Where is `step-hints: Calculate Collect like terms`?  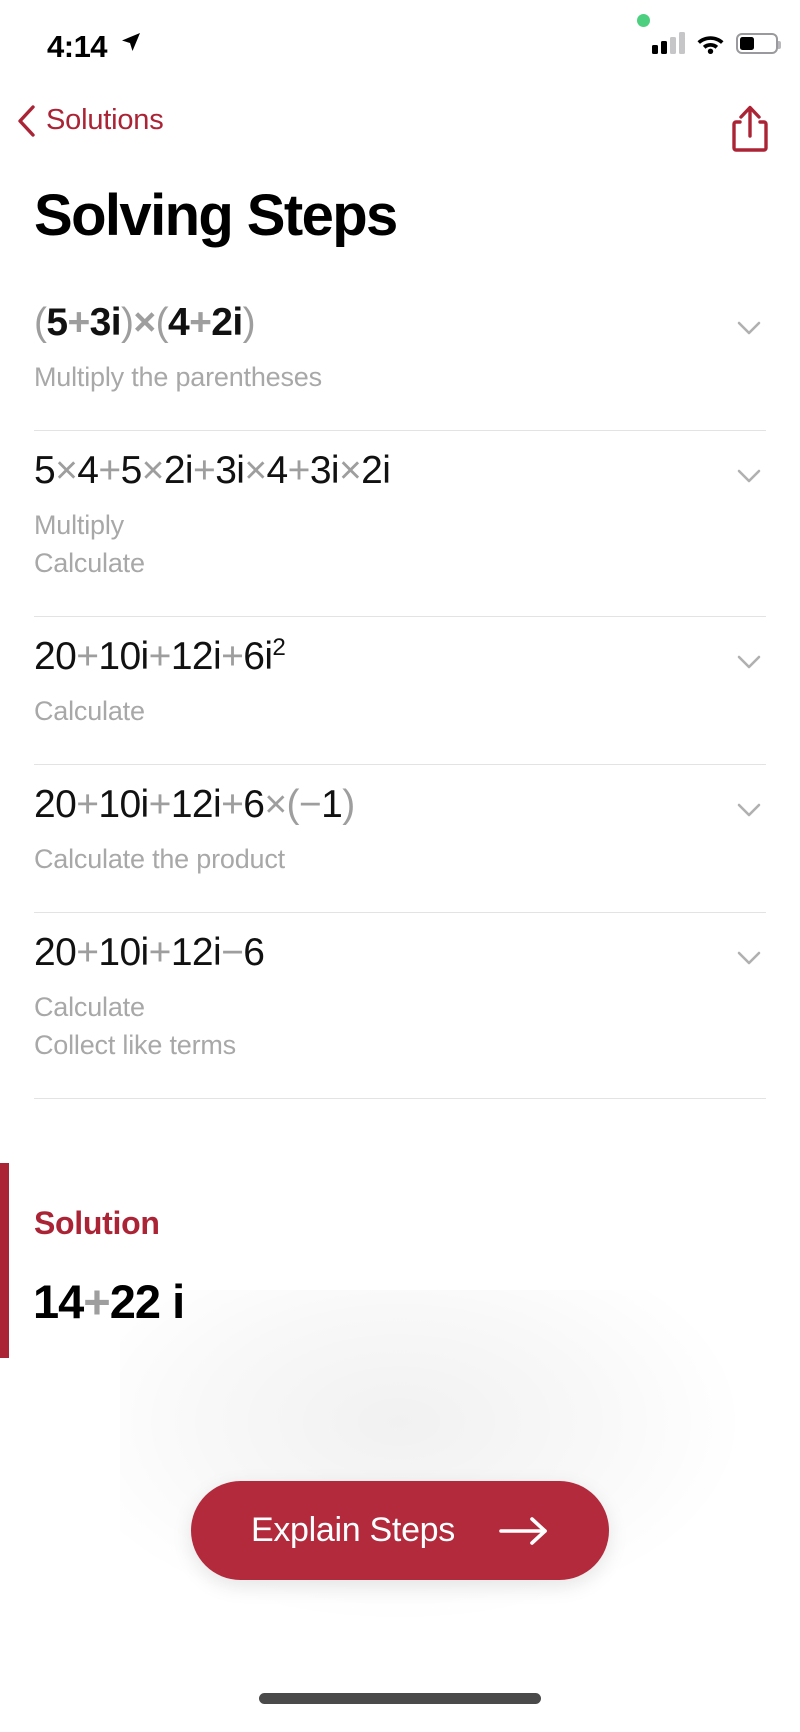
step-hints: Calculate Collect like terms is located at coordinates (400, 1026).